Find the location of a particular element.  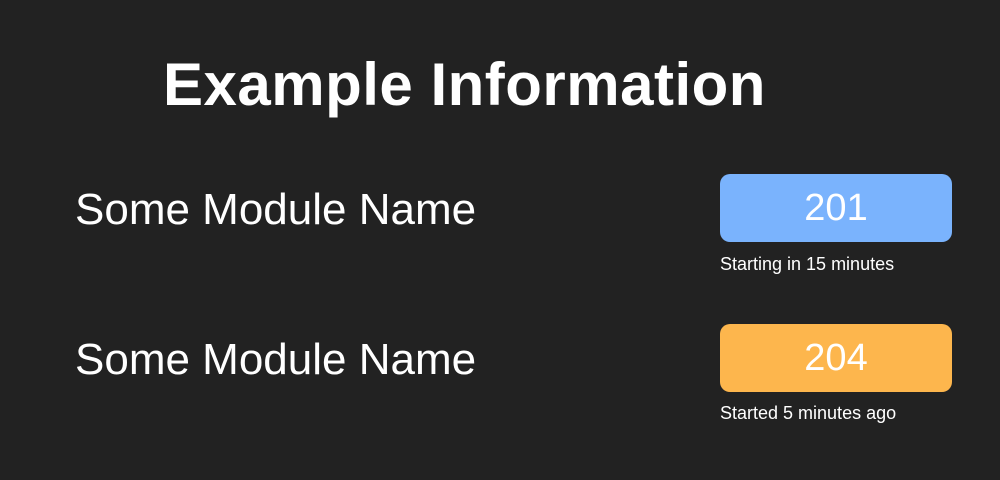

status-text: Started 5 minutes ago is located at coordinates (808, 413).